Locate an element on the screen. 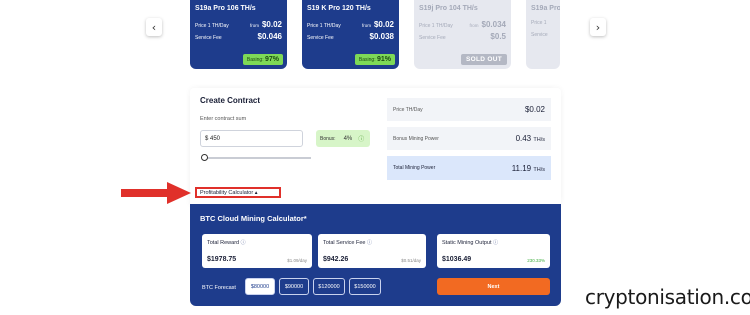 The width and height of the screenshot is (750, 315). earning-value: 97% is located at coordinates (271, 59).